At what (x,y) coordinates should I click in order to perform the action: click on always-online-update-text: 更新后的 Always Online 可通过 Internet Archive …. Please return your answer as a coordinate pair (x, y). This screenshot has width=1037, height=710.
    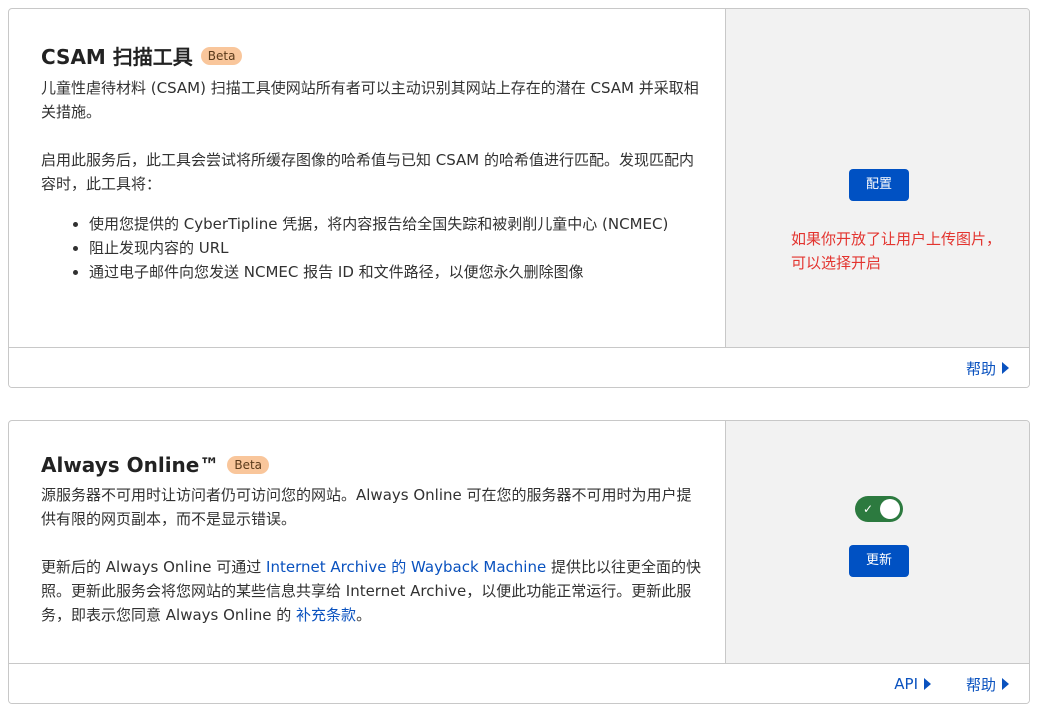
    Looking at the image, I should click on (371, 591).